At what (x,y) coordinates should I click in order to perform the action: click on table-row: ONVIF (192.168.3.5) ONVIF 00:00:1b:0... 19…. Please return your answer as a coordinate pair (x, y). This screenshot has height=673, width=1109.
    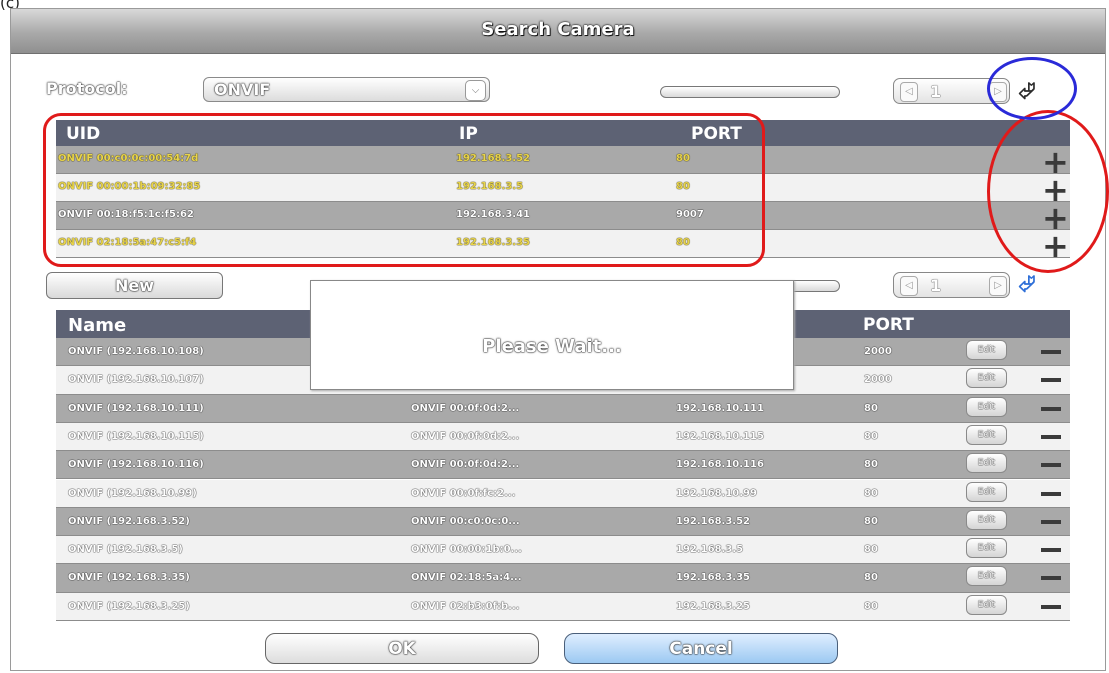
    Looking at the image, I should click on (563, 550).